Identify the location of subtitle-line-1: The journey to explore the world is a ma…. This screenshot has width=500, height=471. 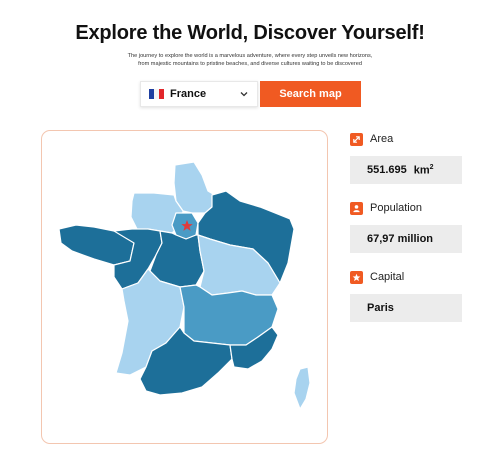
(250, 56).